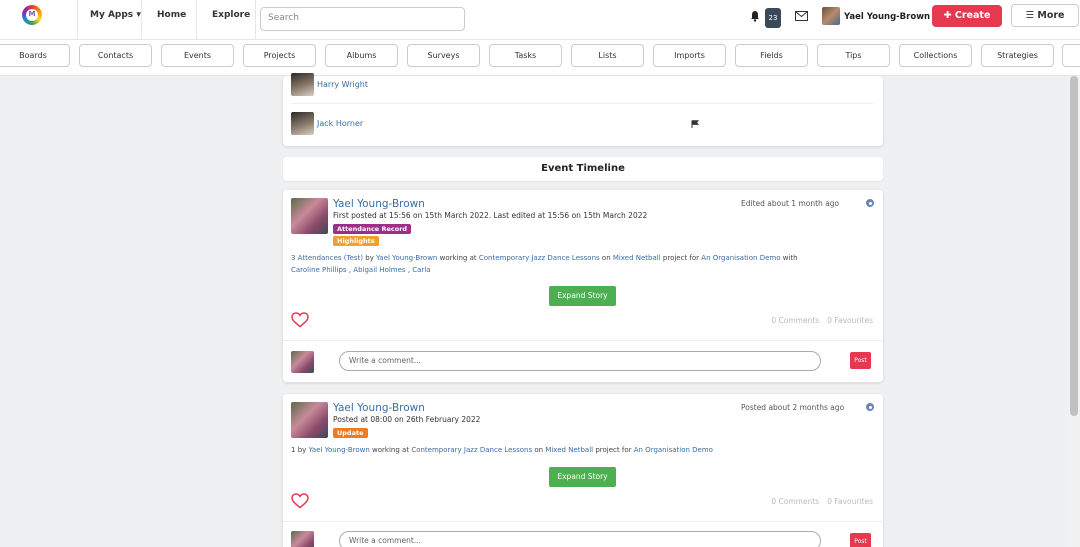  Describe the element at coordinates (350, 433) in the screenshot. I see `tag-update: Update` at that location.